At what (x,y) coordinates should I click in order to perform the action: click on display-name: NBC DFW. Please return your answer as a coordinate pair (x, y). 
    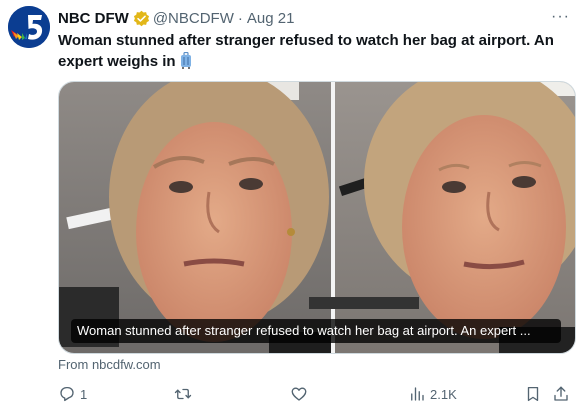
    Looking at the image, I should click on (93, 18).